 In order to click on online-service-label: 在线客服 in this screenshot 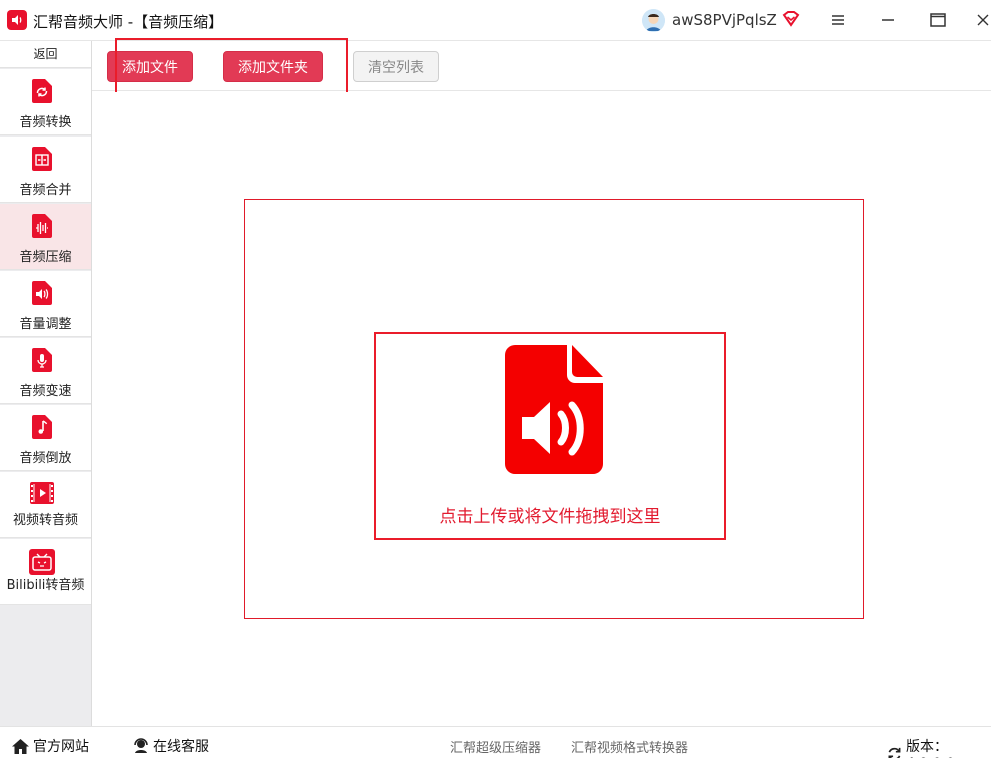, I will do `click(181, 747)`.